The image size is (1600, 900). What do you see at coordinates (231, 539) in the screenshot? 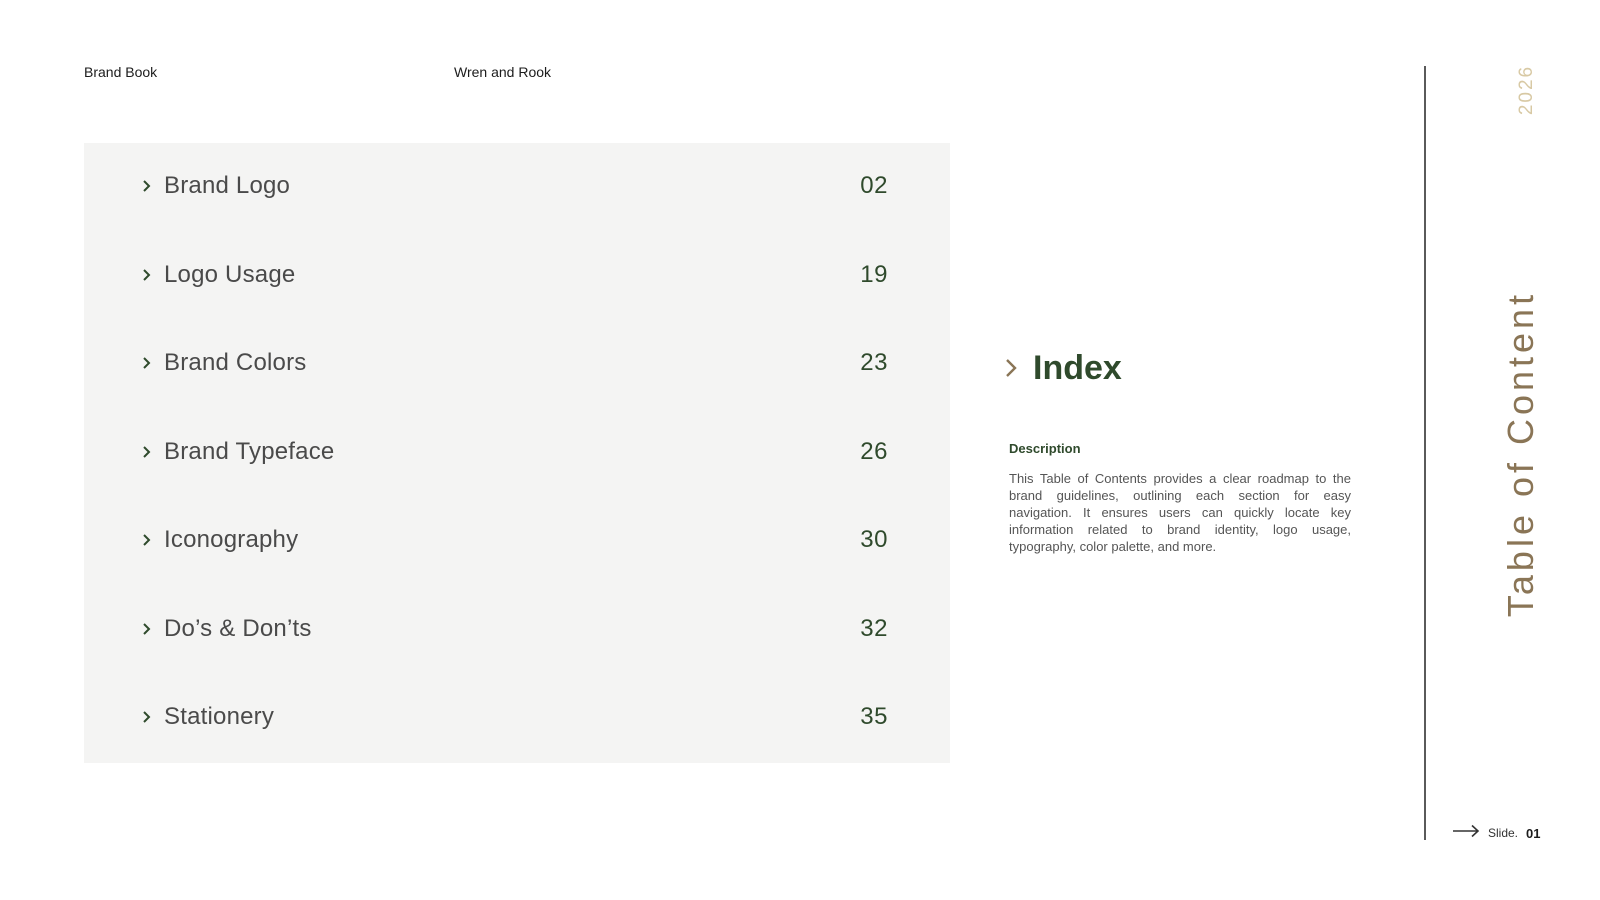
I see `toc-item-label: Iconography` at bounding box center [231, 539].